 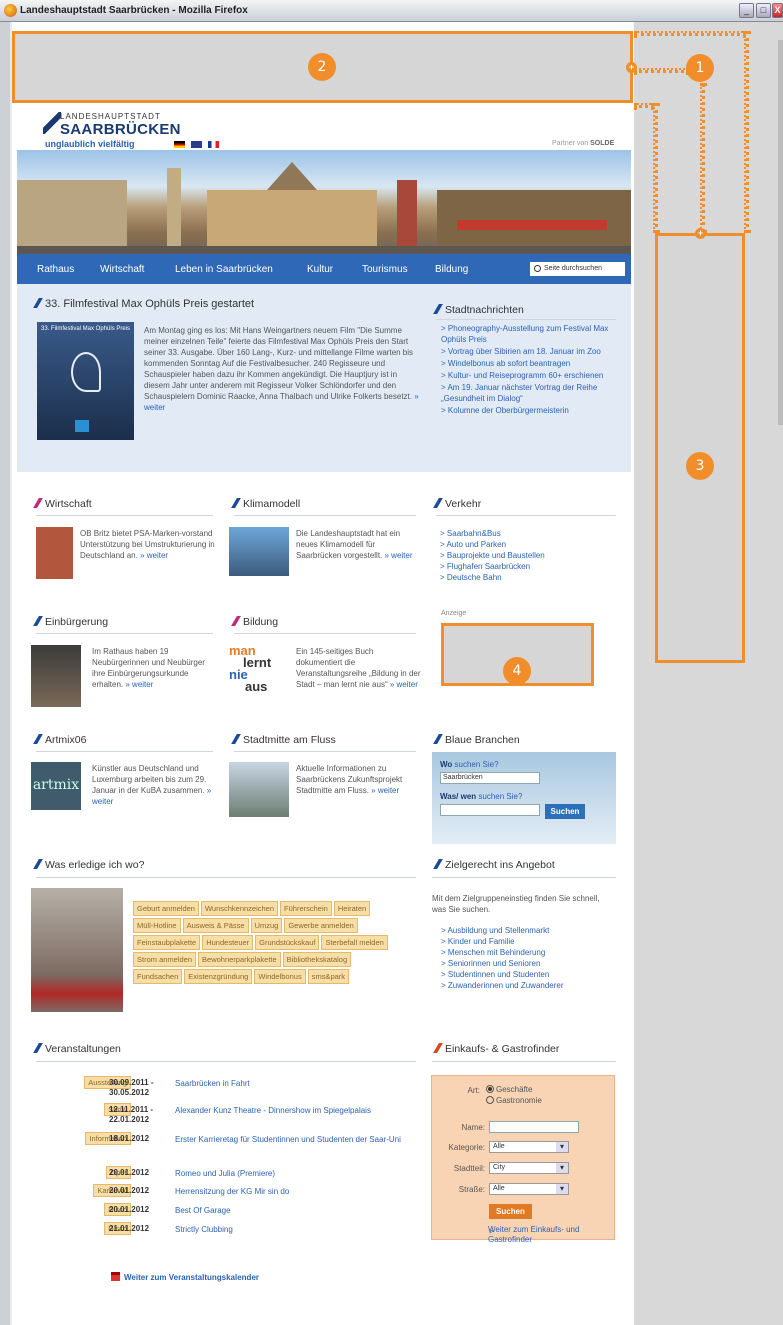 I want to click on list-item: Menschen mit Behinderung, so click(x=526, y=952).